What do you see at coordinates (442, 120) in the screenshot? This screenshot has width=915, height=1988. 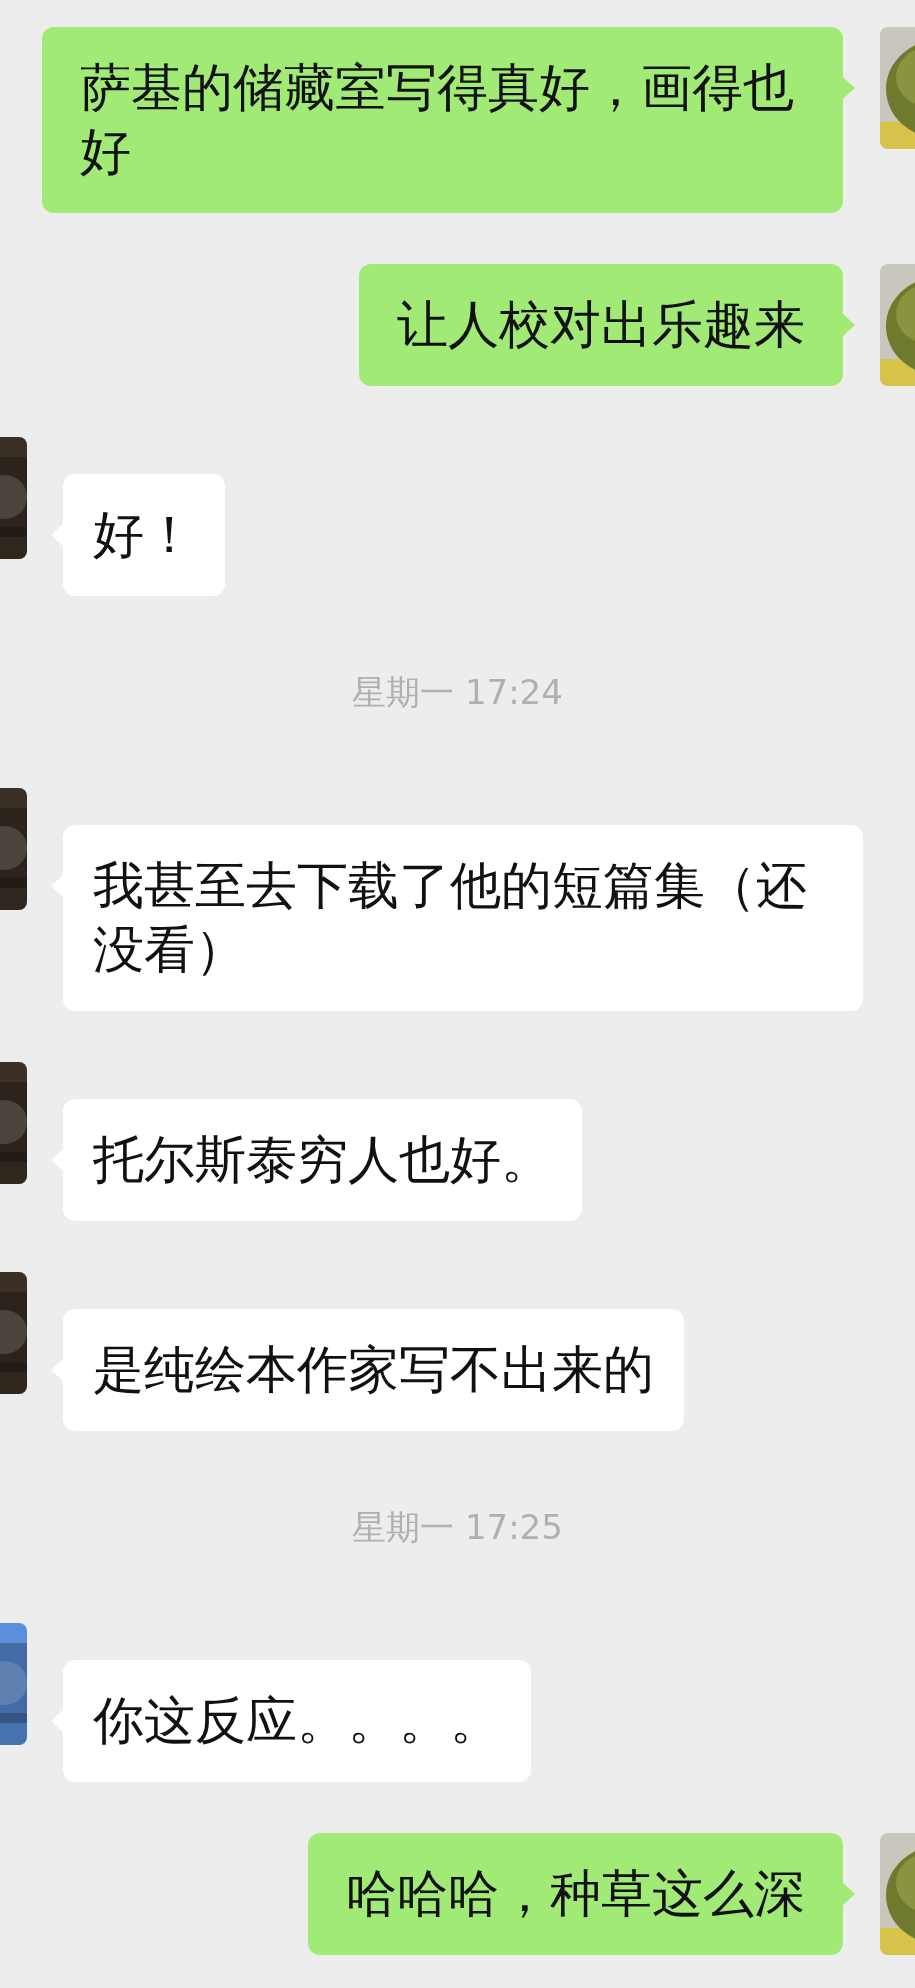 I see `message-bubble: 萨基的储藏室写得真好，画得也好` at bounding box center [442, 120].